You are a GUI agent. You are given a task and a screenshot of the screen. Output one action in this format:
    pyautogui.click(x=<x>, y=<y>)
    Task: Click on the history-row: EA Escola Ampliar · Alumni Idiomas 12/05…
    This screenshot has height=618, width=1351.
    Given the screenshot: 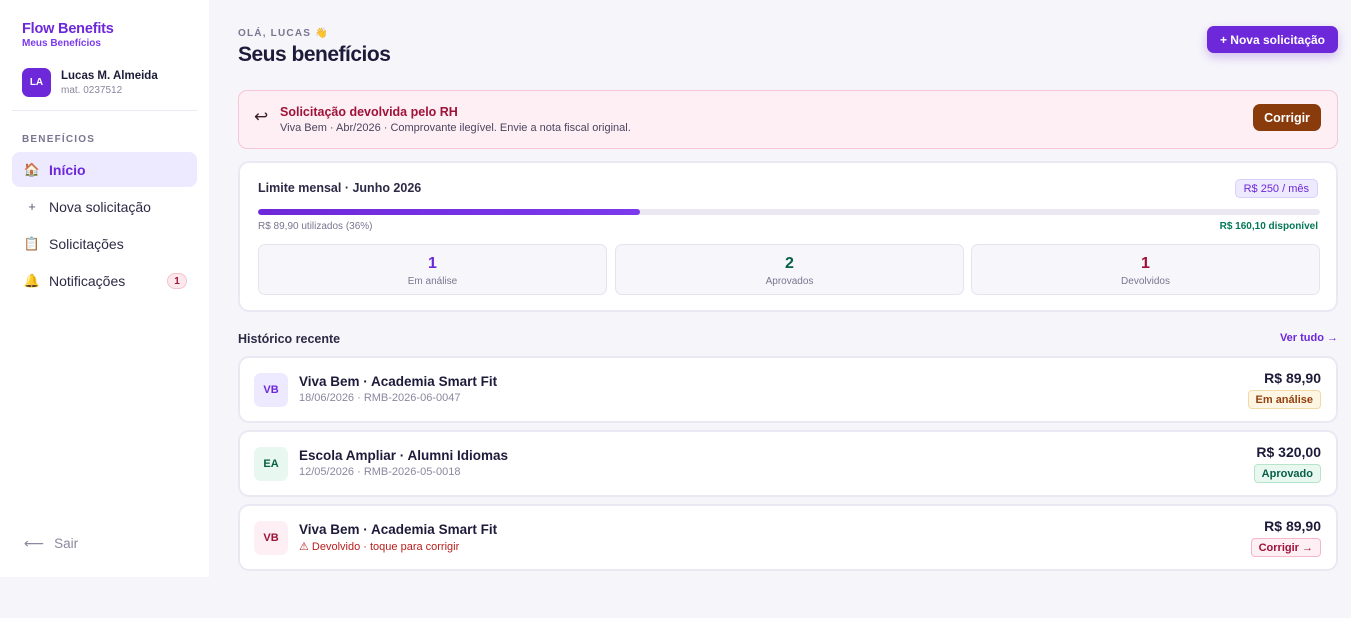 What is the action you would take?
    pyautogui.click(x=788, y=463)
    